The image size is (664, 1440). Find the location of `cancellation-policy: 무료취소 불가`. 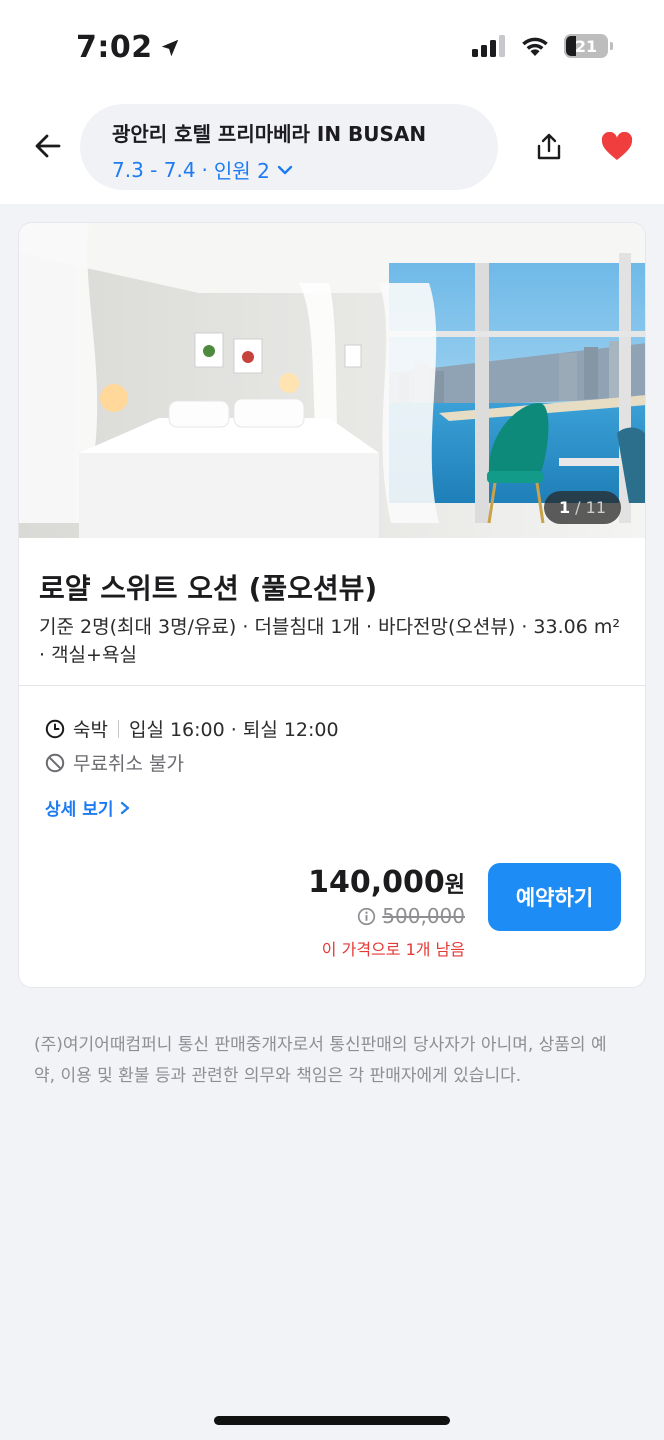

cancellation-policy: 무료취소 불가 is located at coordinates (128, 764).